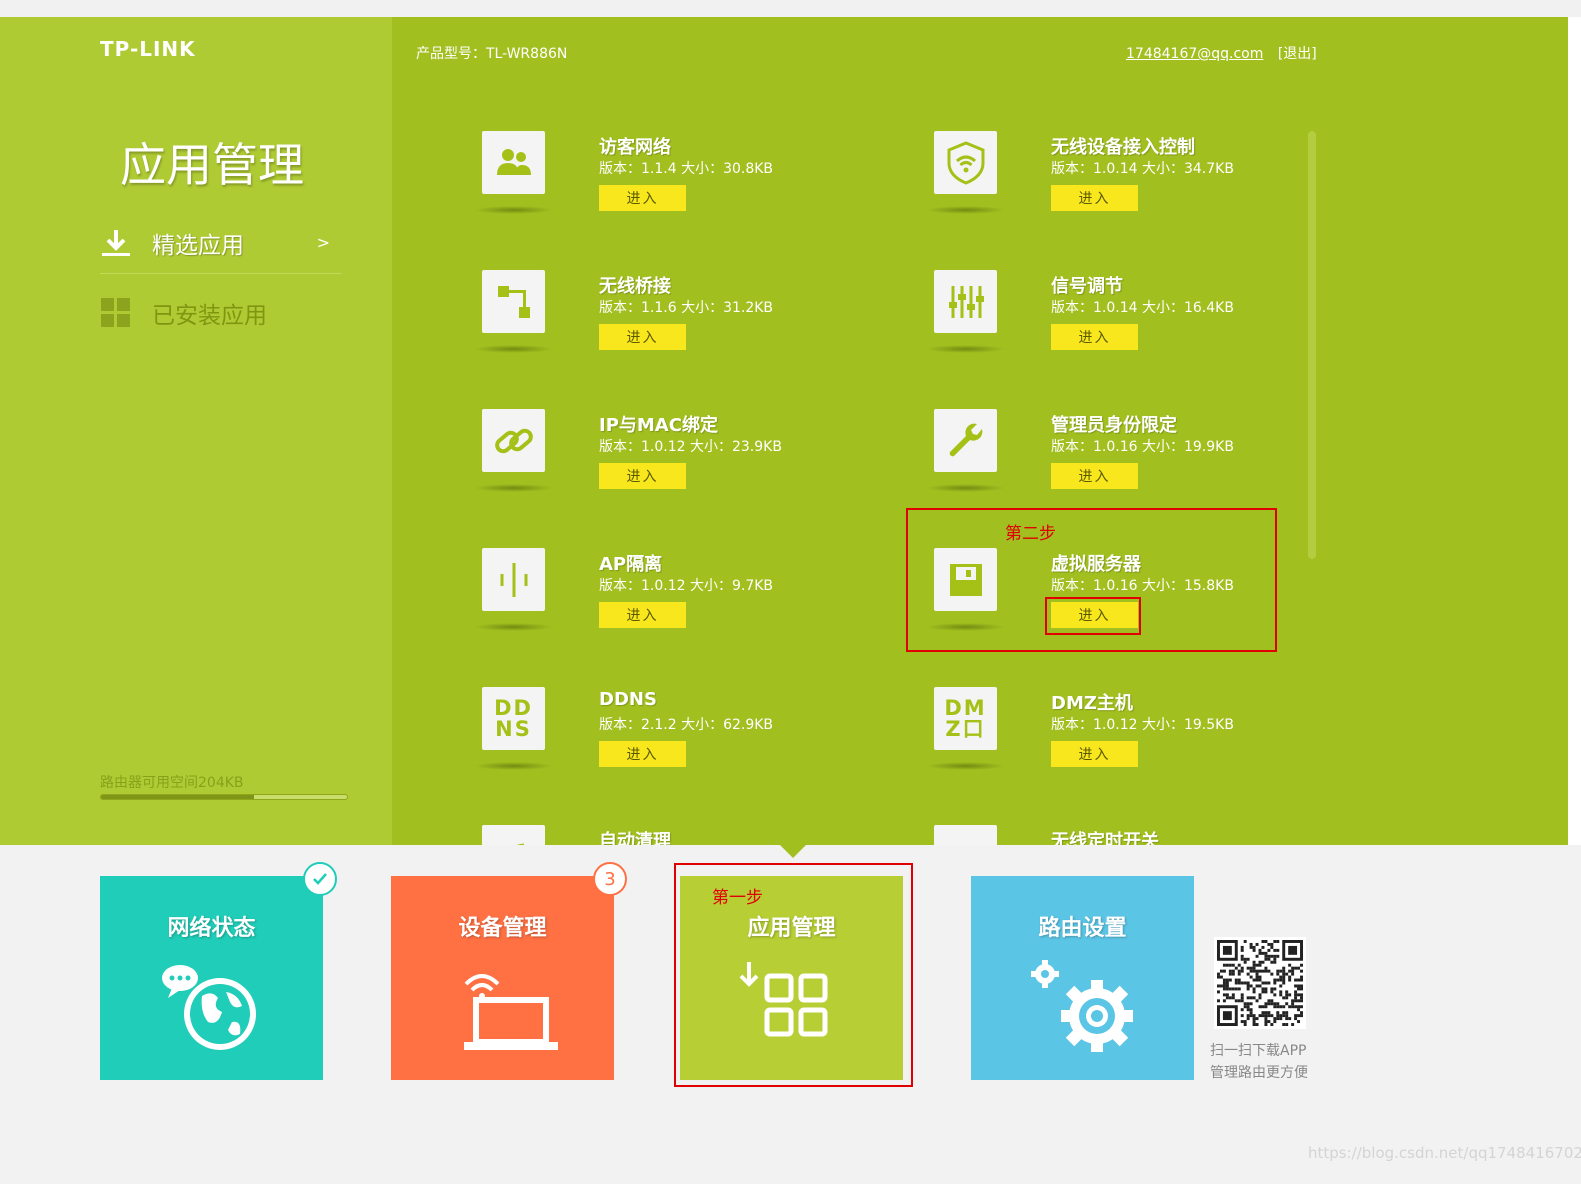 The width and height of the screenshot is (1581, 1184). I want to click on download-icon, so click(116, 242).